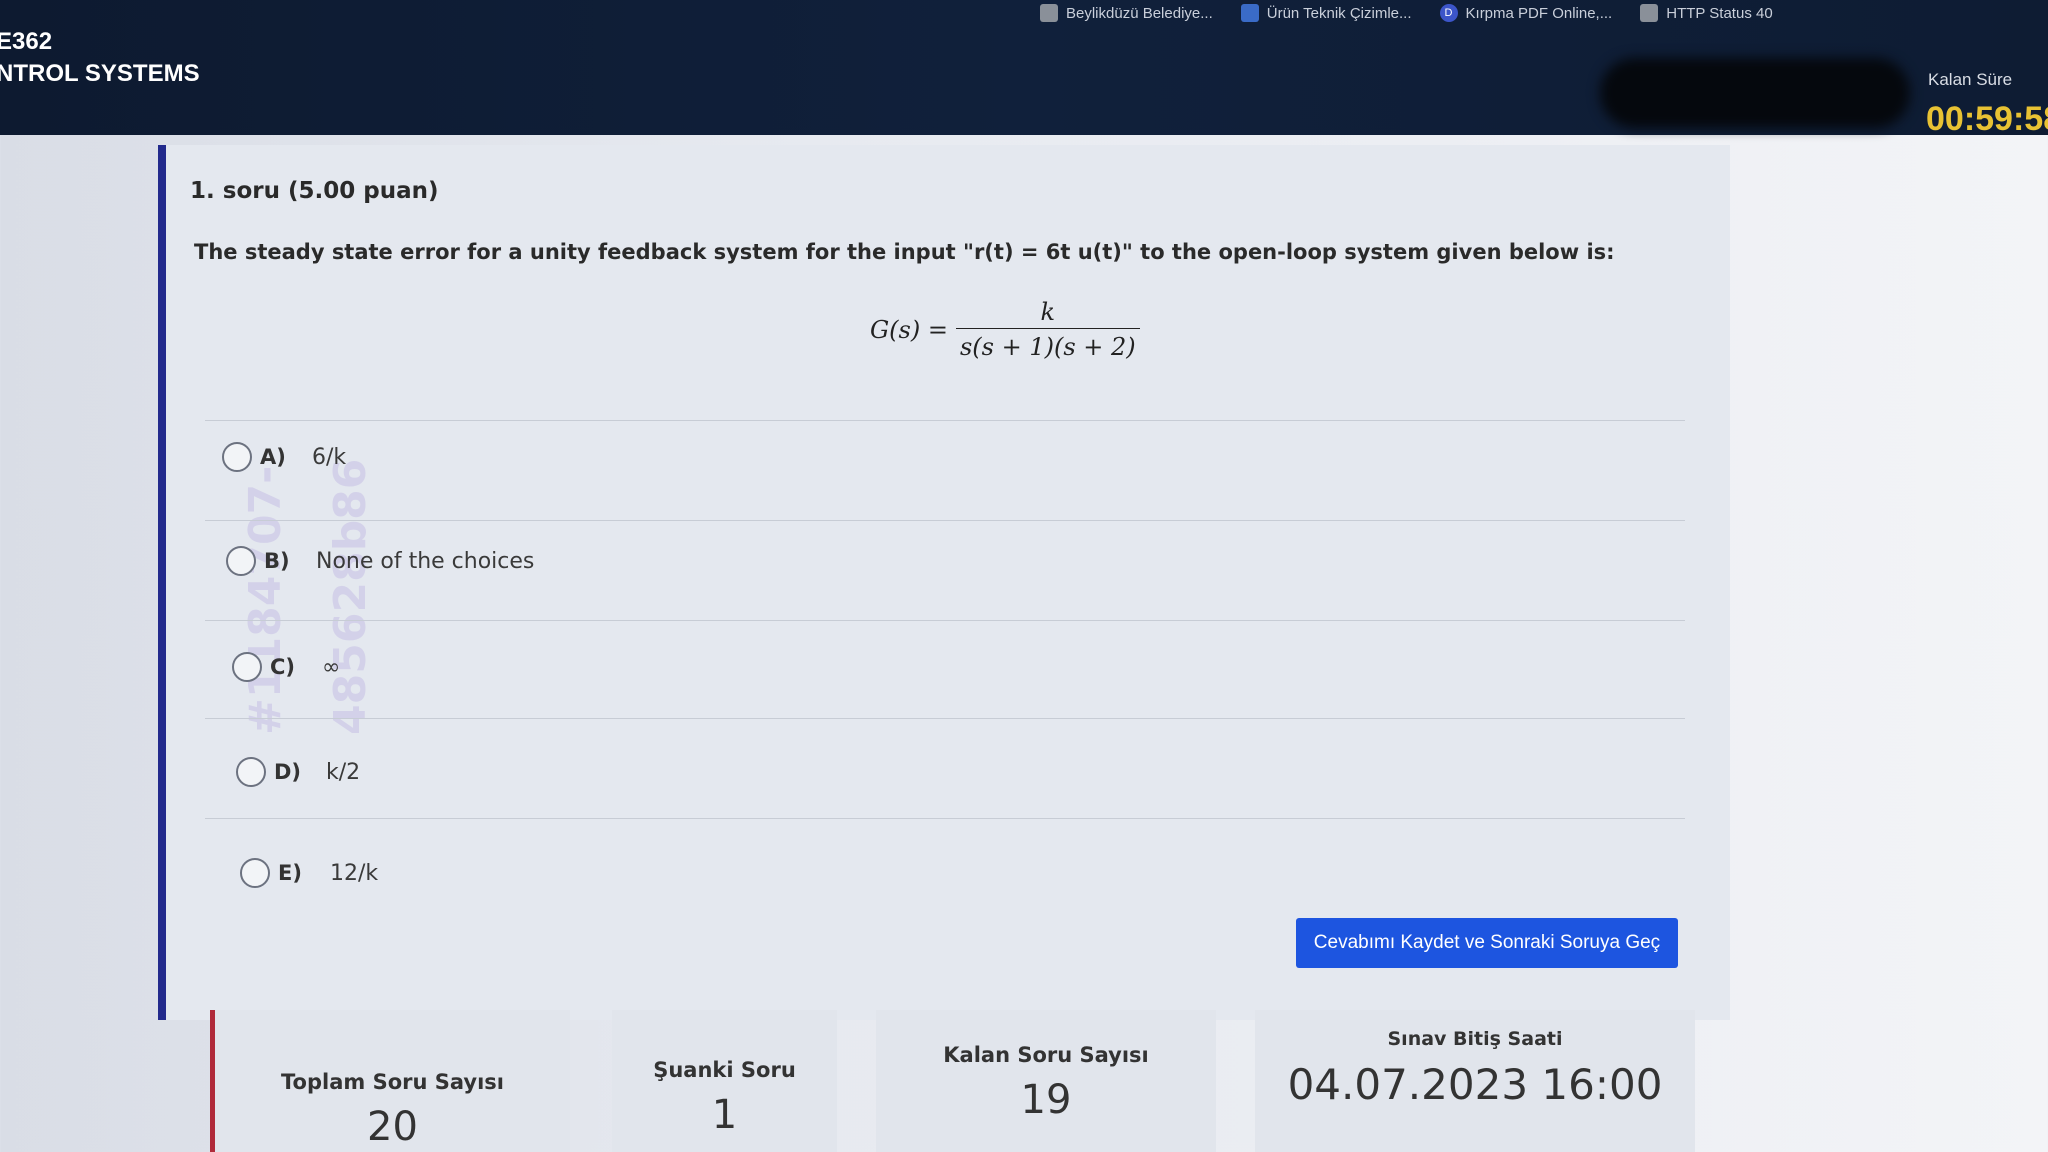 This screenshot has width=2048, height=1152. Describe the element at coordinates (354, 873) in the screenshot. I see `option-text: 12/k` at that location.